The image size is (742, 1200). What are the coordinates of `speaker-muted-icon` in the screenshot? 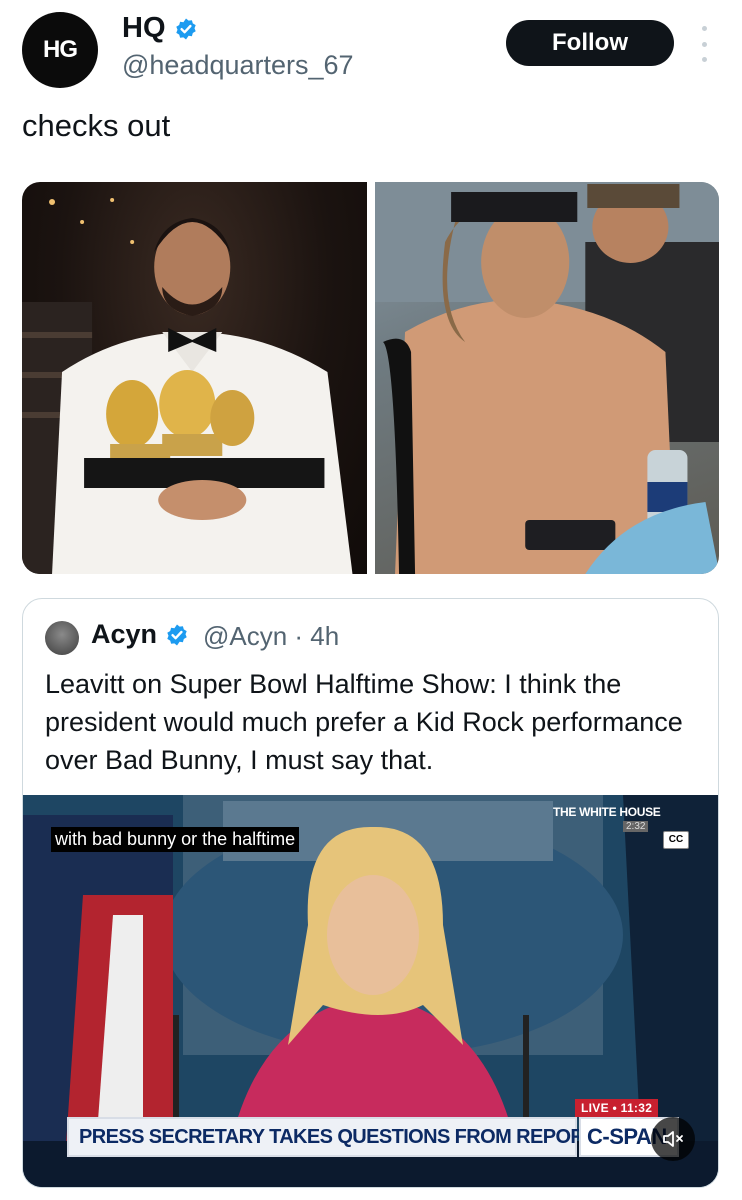 It's located at (673, 1139).